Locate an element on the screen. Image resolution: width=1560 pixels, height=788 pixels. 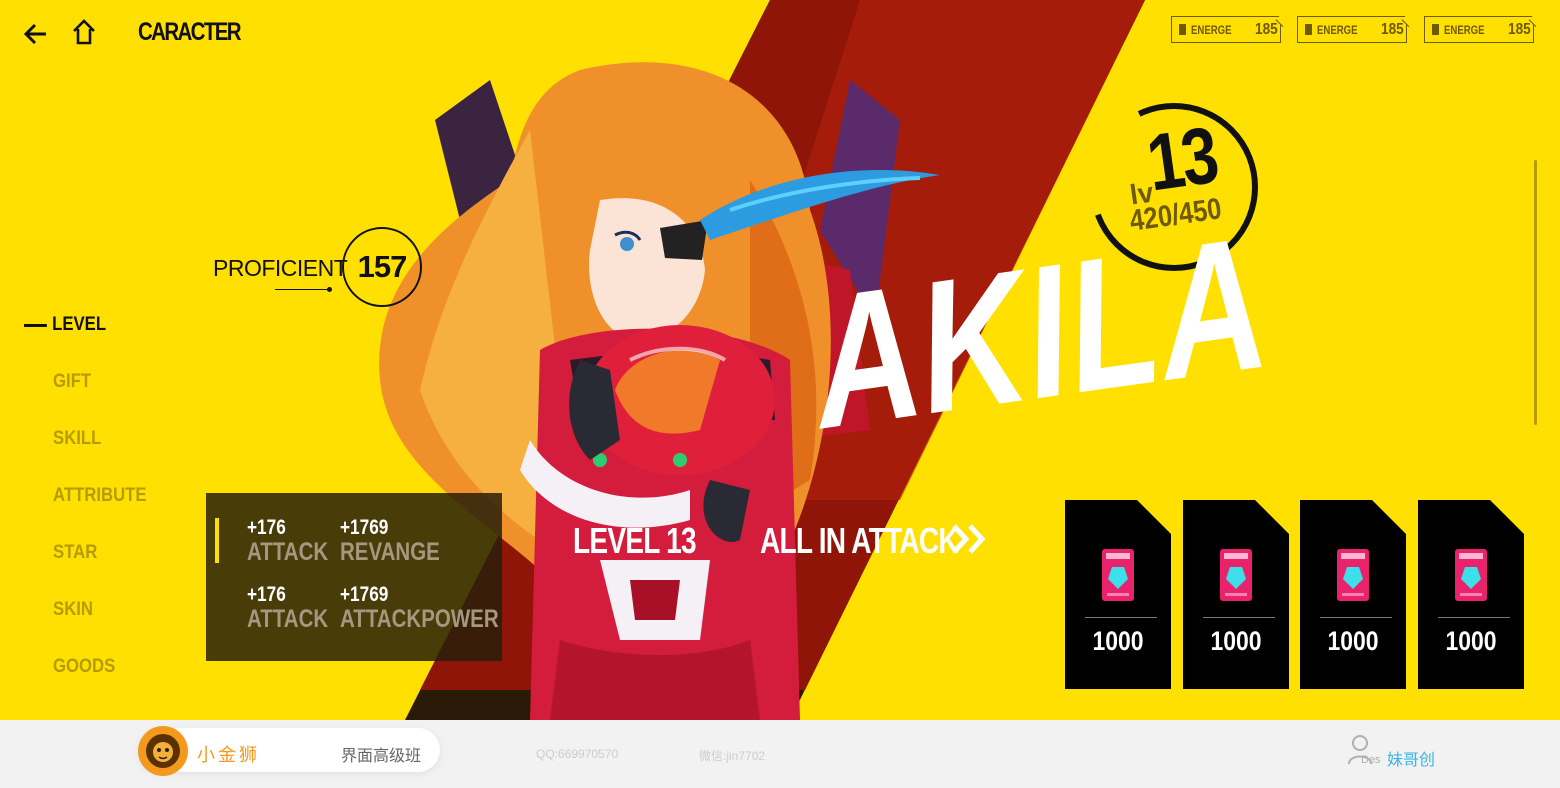
double-chevron-right-icon is located at coordinates (970, 539).